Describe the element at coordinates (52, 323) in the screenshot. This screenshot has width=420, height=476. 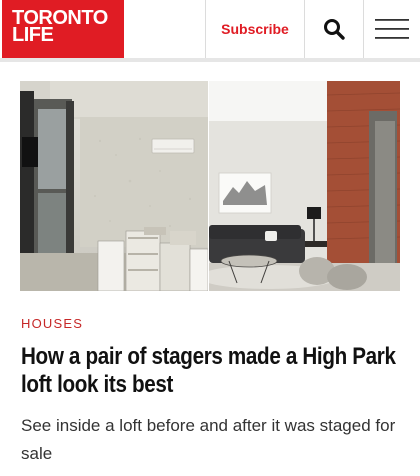
I see `article-category: HOUSES` at that location.